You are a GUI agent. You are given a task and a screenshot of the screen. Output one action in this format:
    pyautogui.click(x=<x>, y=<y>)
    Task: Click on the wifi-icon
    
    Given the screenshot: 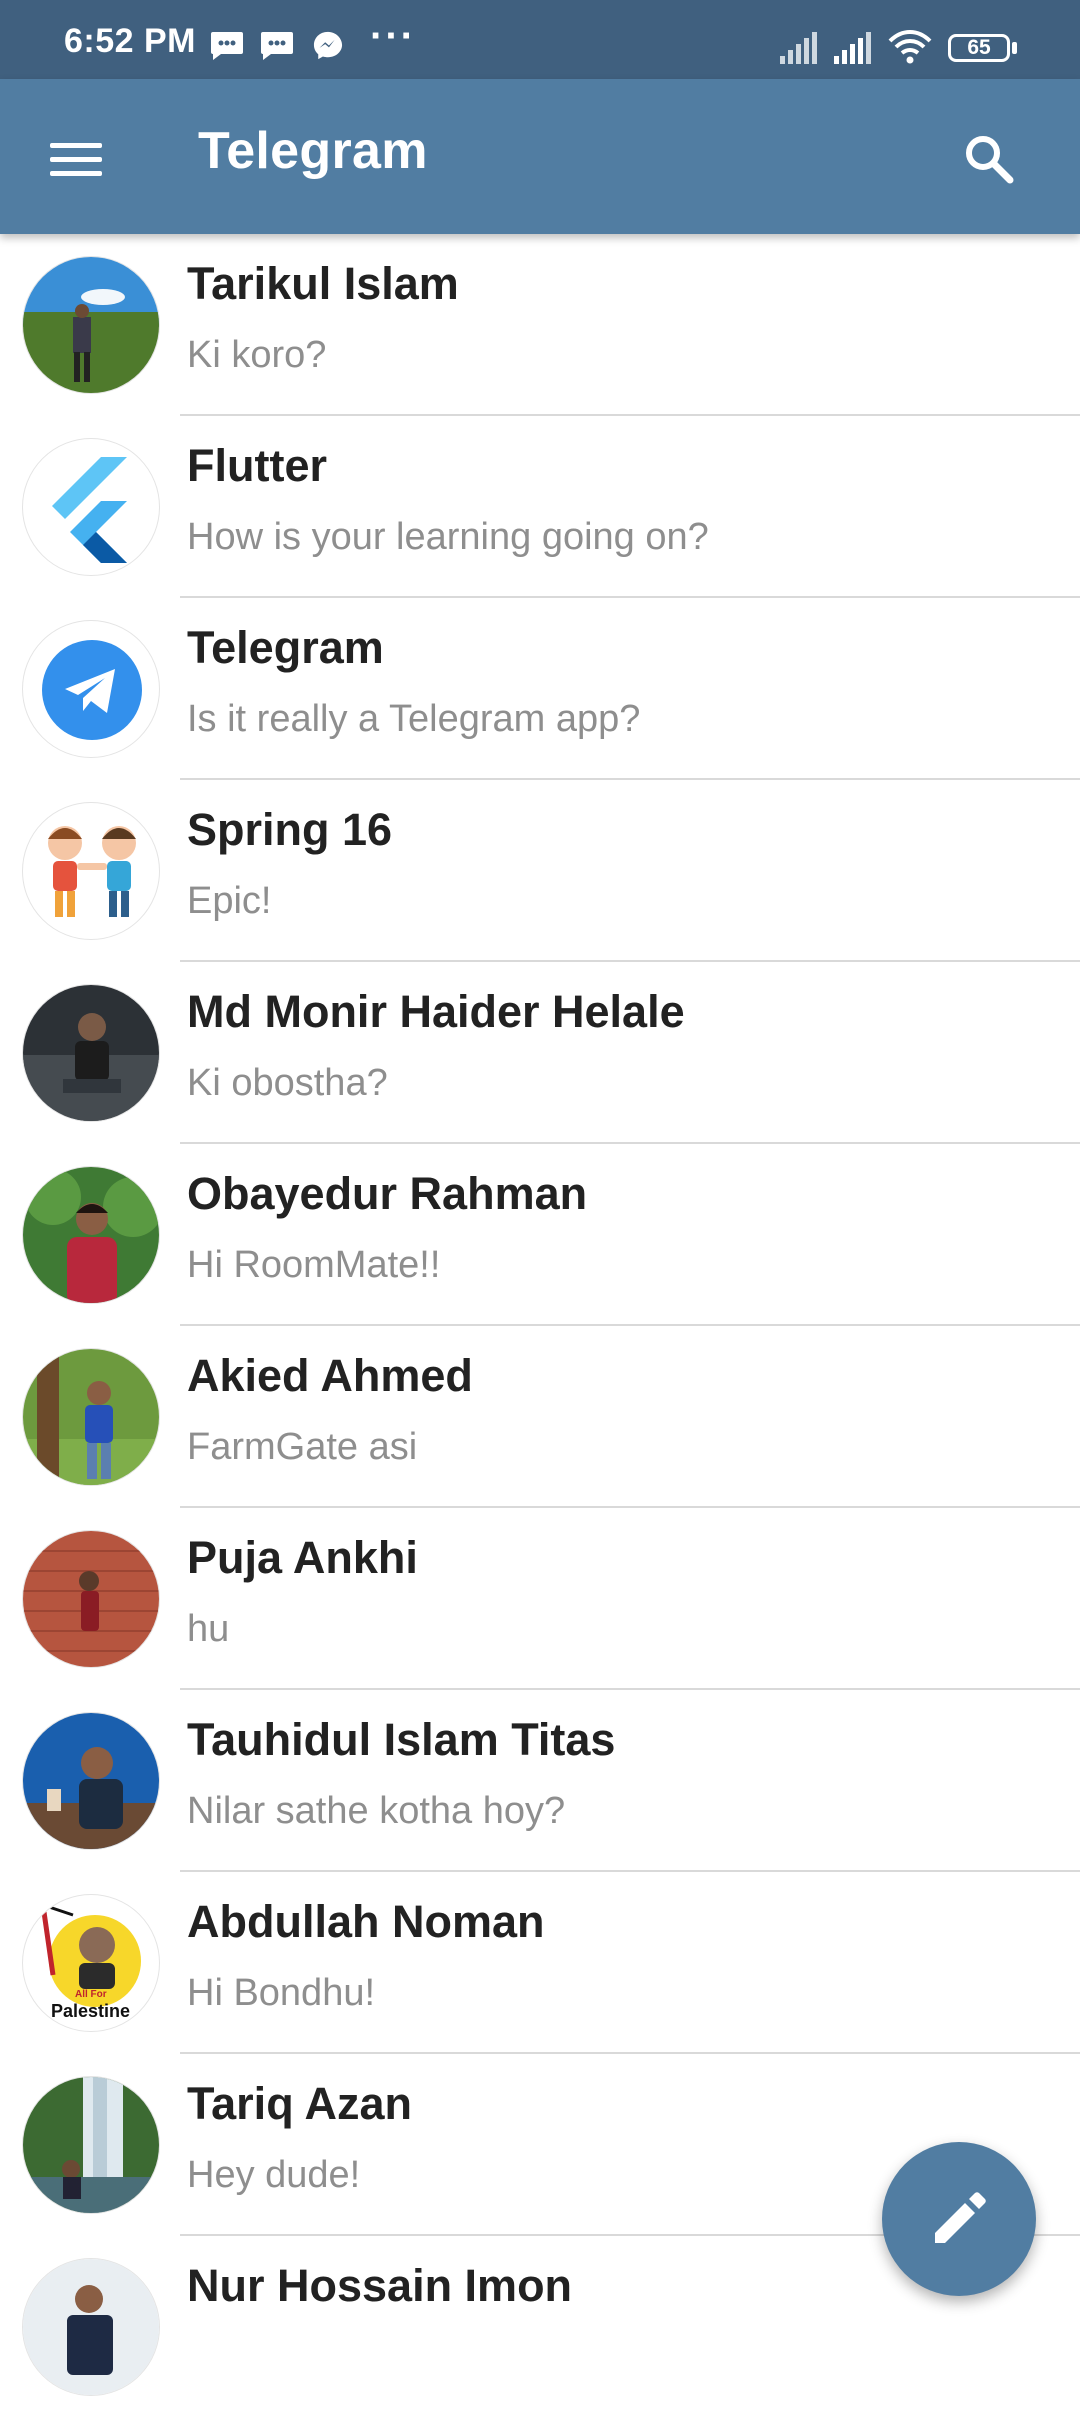 What is the action you would take?
    pyautogui.click(x=910, y=47)
    